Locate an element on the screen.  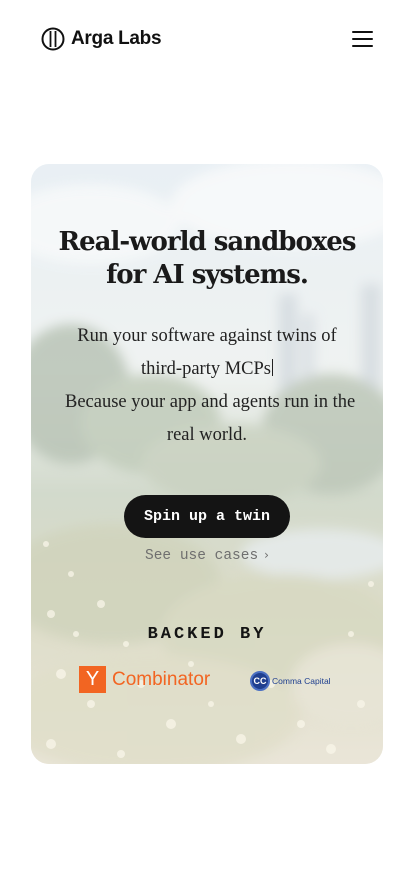
brand-logo: Arga Labs is located at coordinates (101, 39).